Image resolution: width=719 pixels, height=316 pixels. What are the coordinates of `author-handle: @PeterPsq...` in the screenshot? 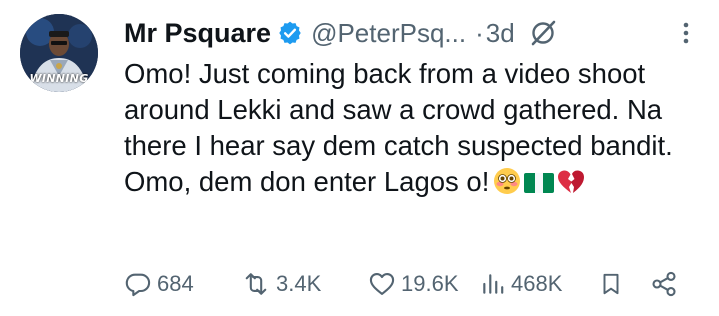 It's located at (388, 33).